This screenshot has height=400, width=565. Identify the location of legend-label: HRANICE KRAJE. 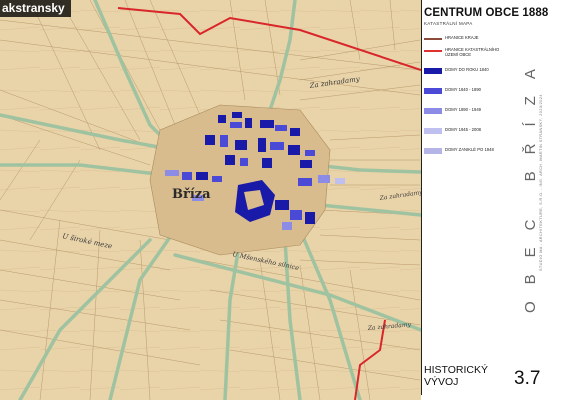
(462, 37).